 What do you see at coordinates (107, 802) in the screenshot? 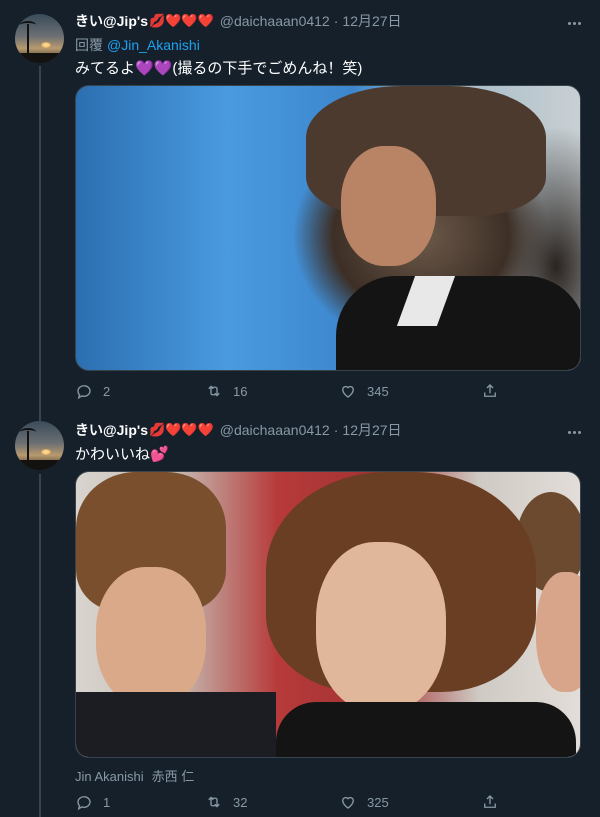
I see `reply-count: 1` at bounding box center [107, 802].